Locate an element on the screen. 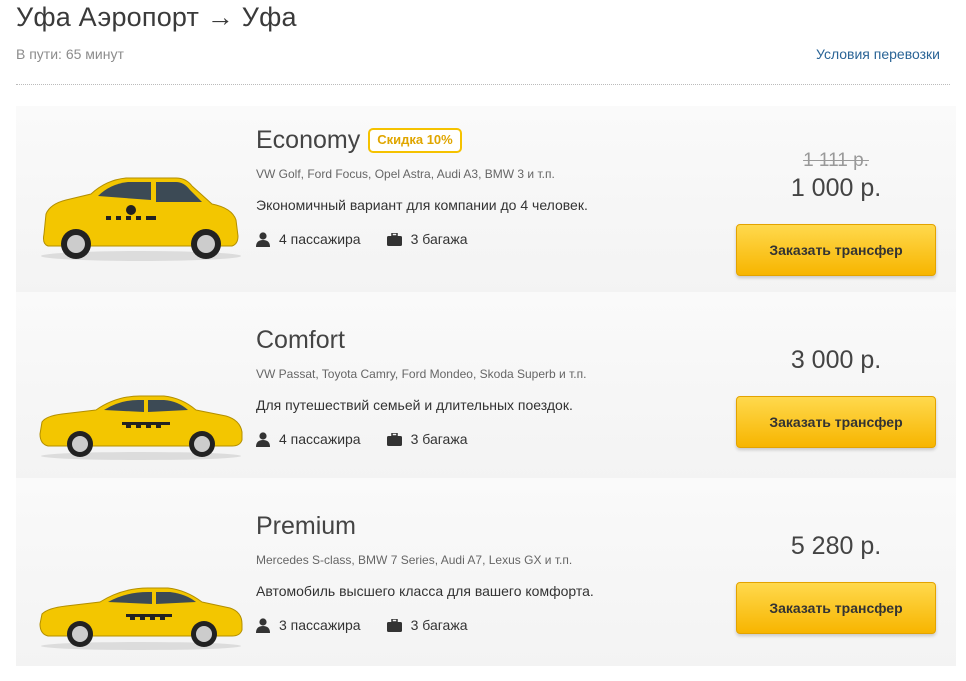  price-block: 1 111 р. 1 000 р. is located at coordinates (836, 176).